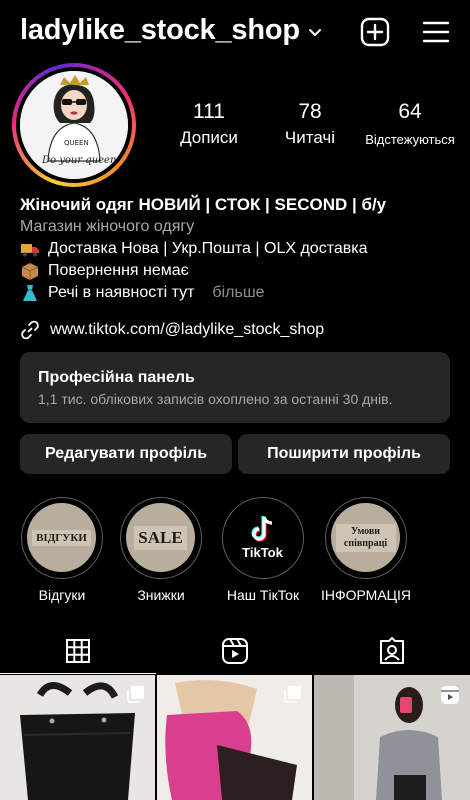 The height and width of the screenshot is (800, 470). I want to click on tiktok-icon, so click(261, 529).